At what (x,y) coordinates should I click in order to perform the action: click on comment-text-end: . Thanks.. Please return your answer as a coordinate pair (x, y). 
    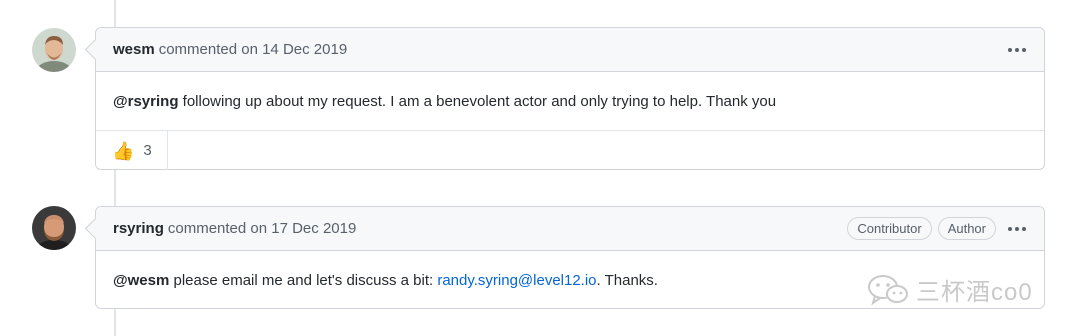
    Looking at the image, I should click on (627, 280).